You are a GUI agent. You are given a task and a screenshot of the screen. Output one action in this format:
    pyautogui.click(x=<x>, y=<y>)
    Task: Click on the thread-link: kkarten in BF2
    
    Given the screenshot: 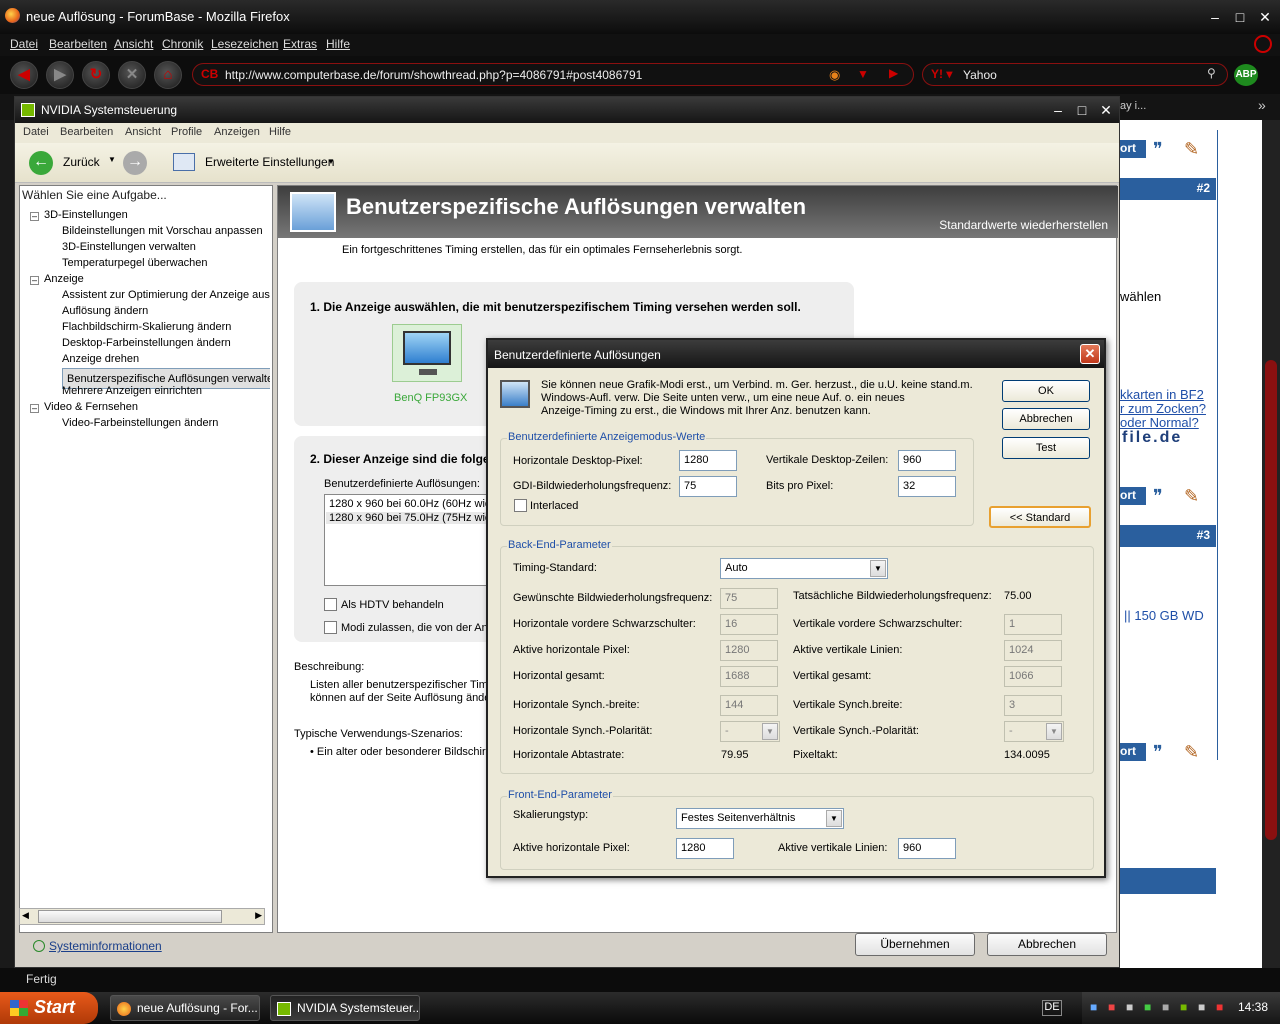 What is the action you would take?
    pyautogui.click(x=1162, y=394)
    